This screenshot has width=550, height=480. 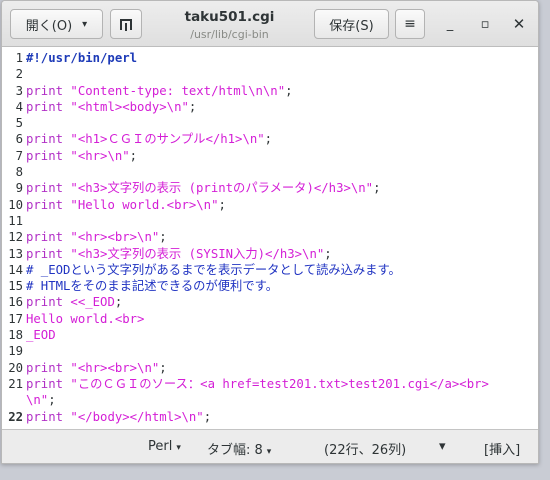 I want to click on code-line: 14 # _EODという文字列があるまでを表示データとして読み込みます。, so click(x=270, y=270).